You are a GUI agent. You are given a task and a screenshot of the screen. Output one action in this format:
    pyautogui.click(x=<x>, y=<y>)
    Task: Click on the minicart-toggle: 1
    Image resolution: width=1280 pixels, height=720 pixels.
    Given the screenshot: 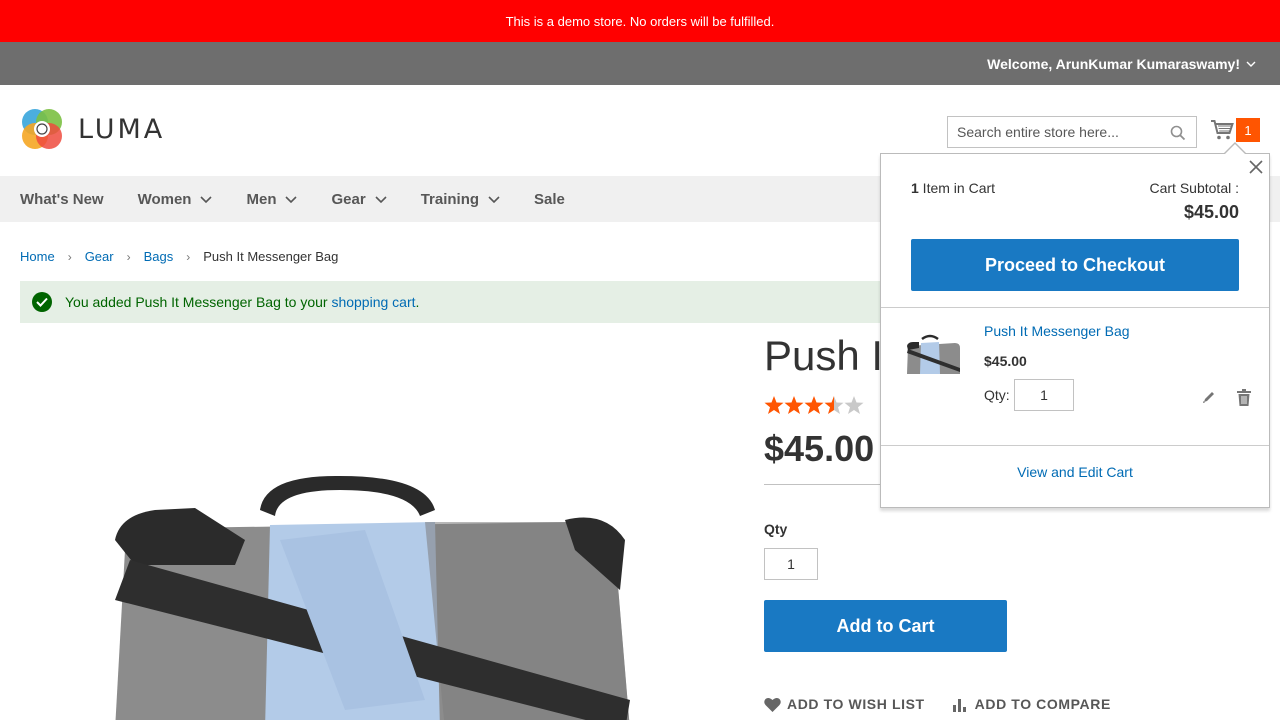 What is the action you would take?
    pyautogui.click(x=1235, y=130)
    